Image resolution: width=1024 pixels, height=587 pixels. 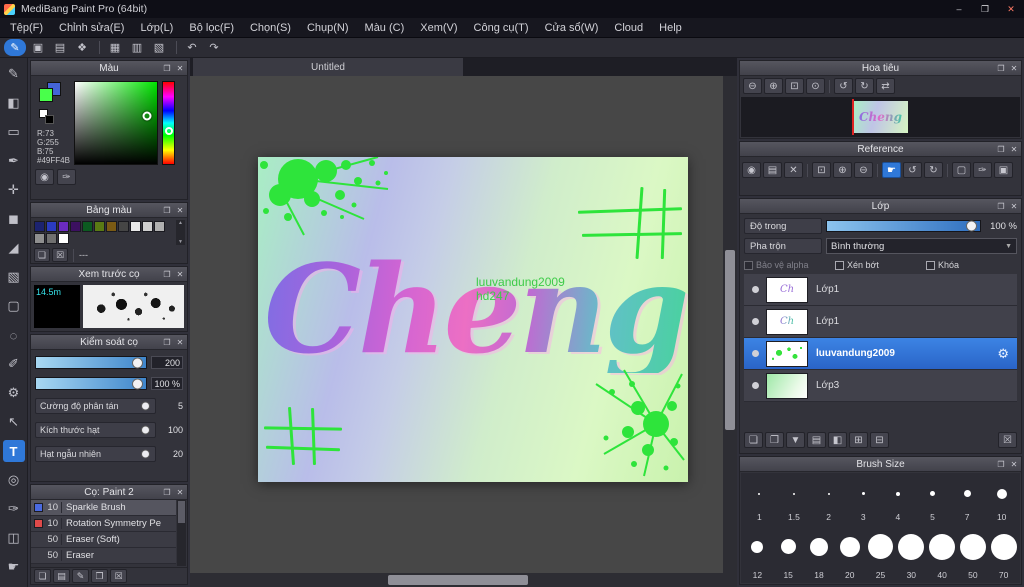 I want to click on scroll-down-icon: ▼, so click(x=180, y=242).